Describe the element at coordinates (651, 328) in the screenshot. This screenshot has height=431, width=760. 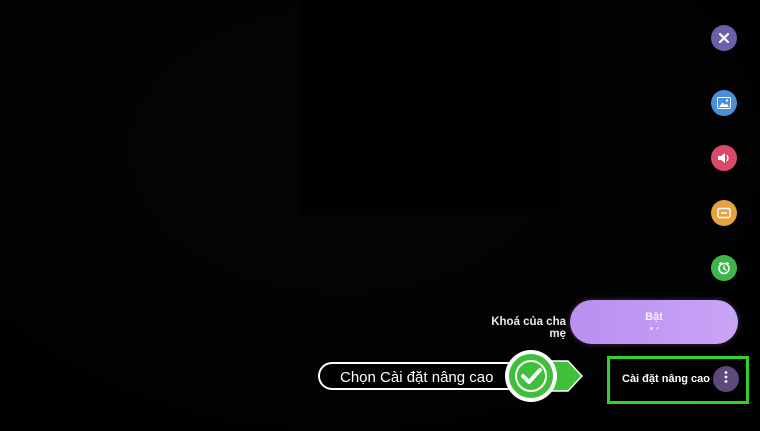
I see `page-dot-active` at that location.